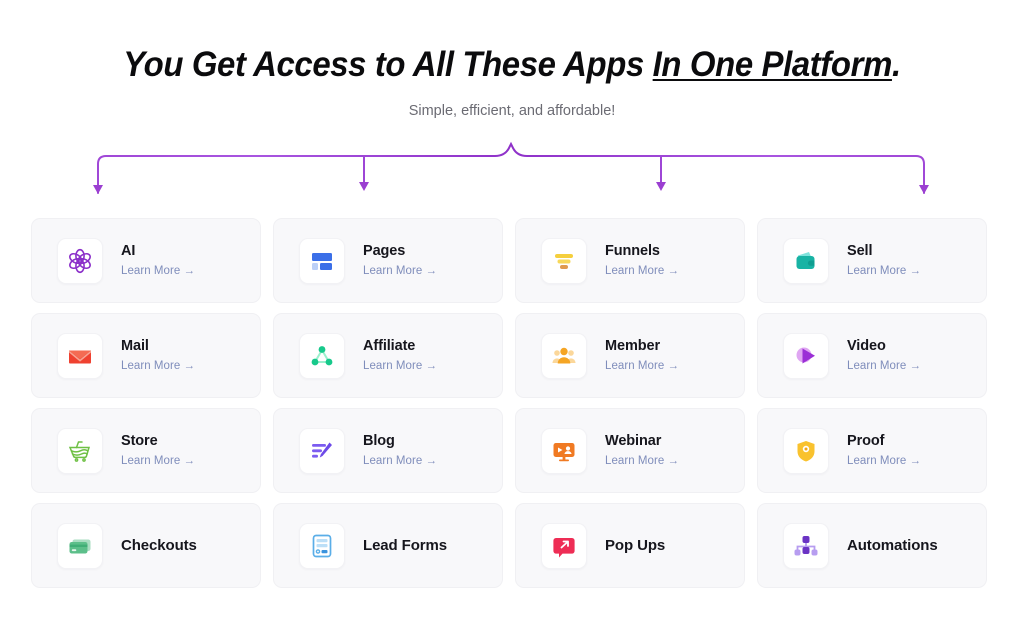  Describe the element at coordinates (400, 355) in the screenshot. I see `app-card-text: Affiliate Learn More →` at that location.